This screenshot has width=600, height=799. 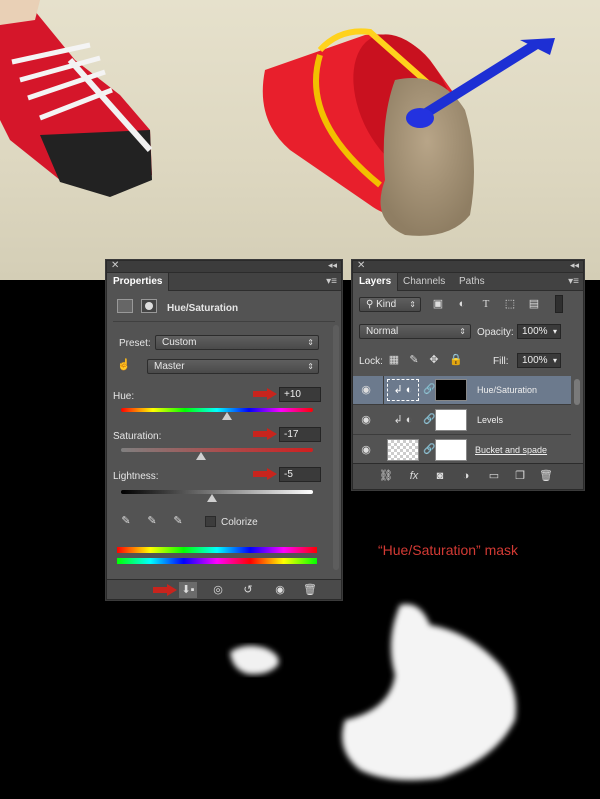 What do you see at coordinates (300, 434) in the screenshot?
I see `saturation-value-field: -17` at bounding box center [300, 434].